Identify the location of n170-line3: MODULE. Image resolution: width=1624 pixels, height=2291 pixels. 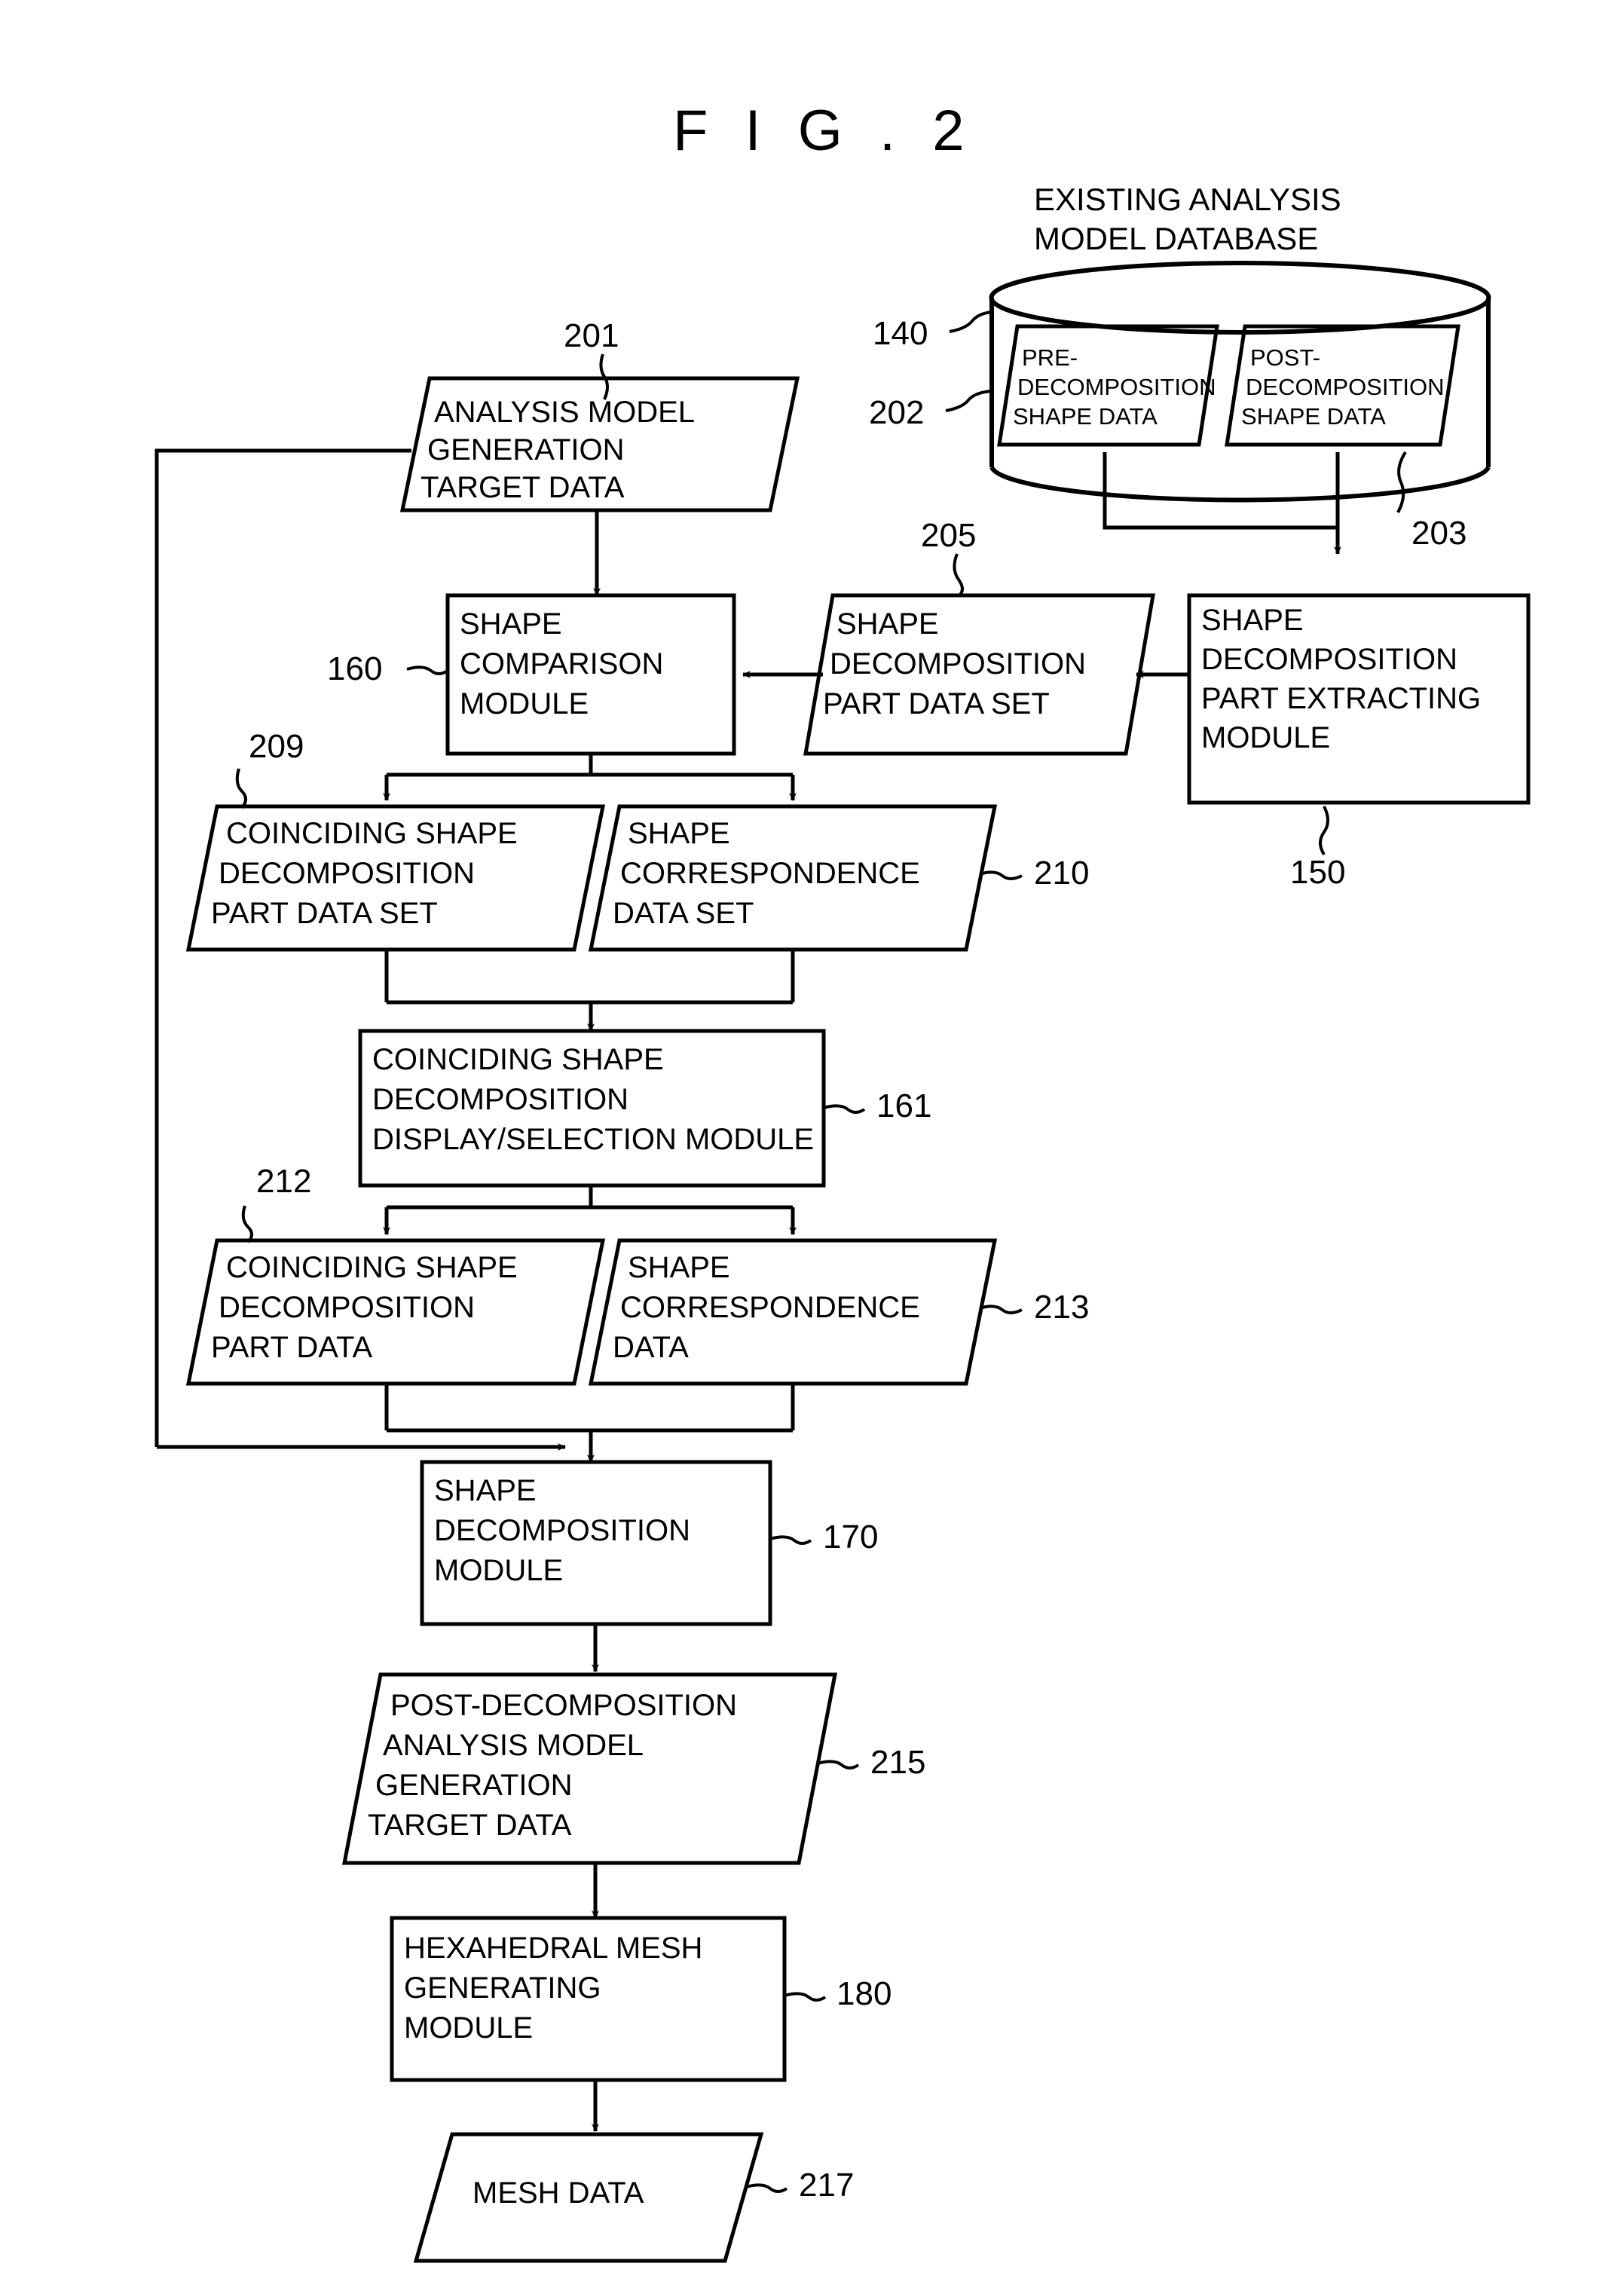
(499, 1570).